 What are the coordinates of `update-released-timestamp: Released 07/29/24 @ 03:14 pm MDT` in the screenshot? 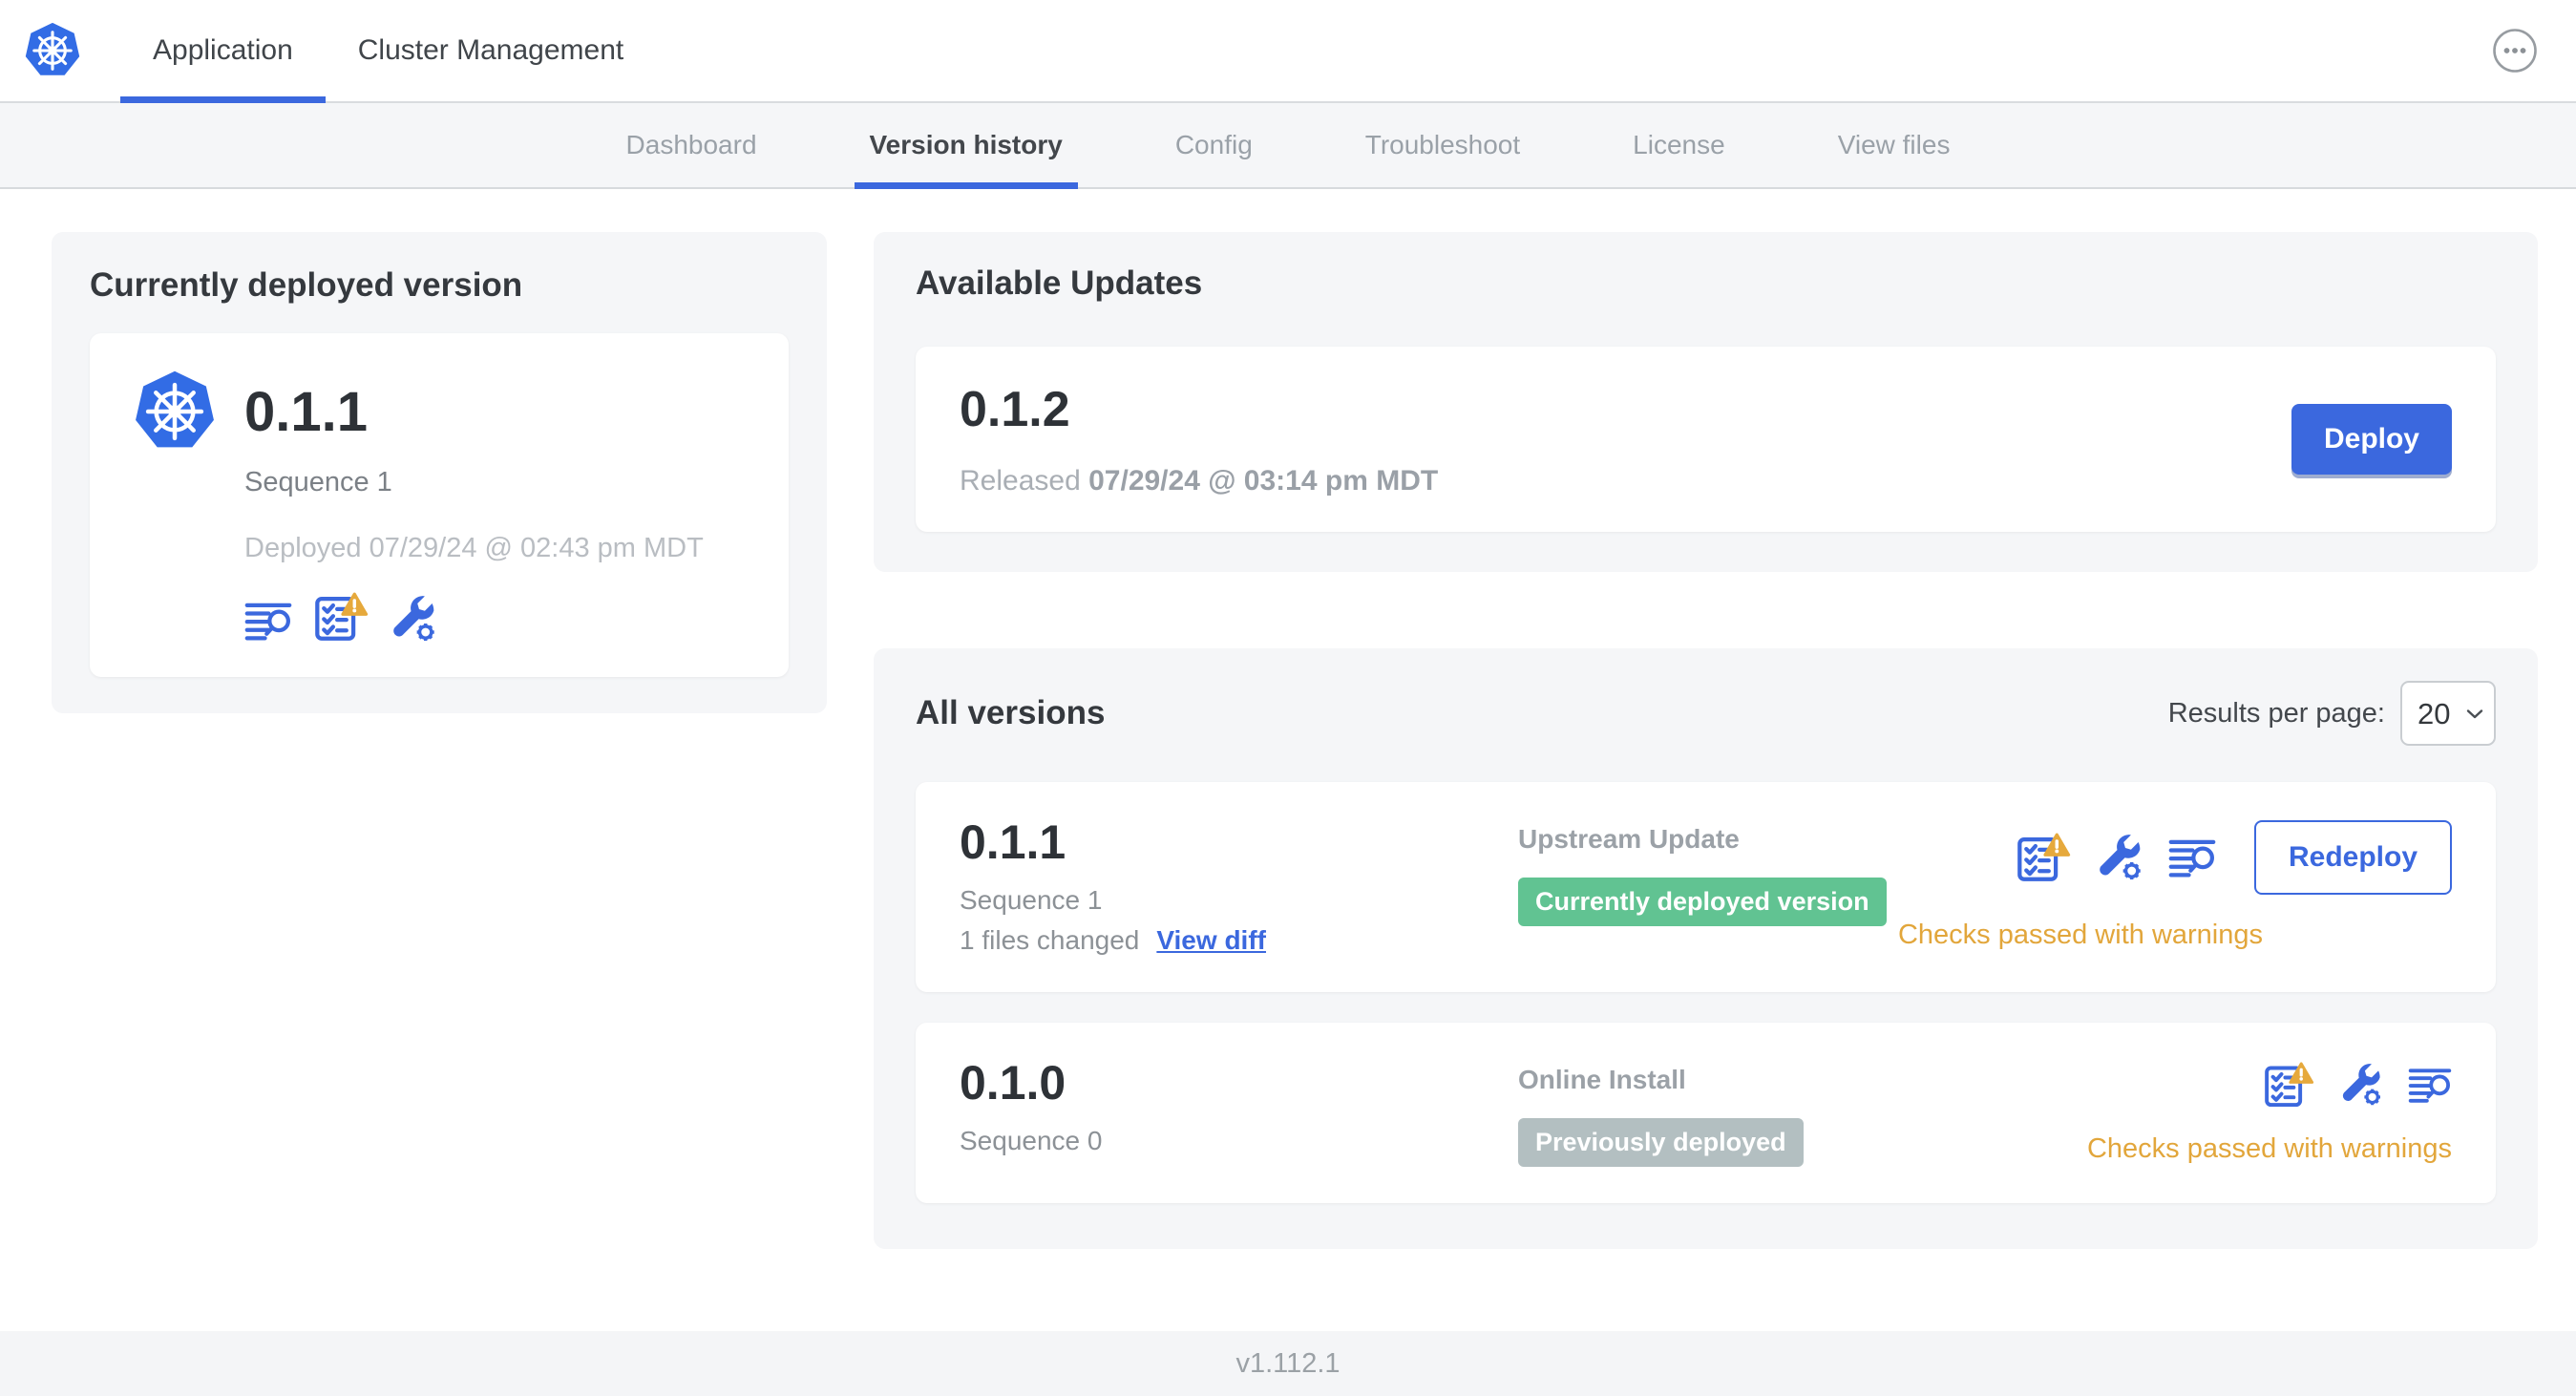 It's located at (1199, 481).